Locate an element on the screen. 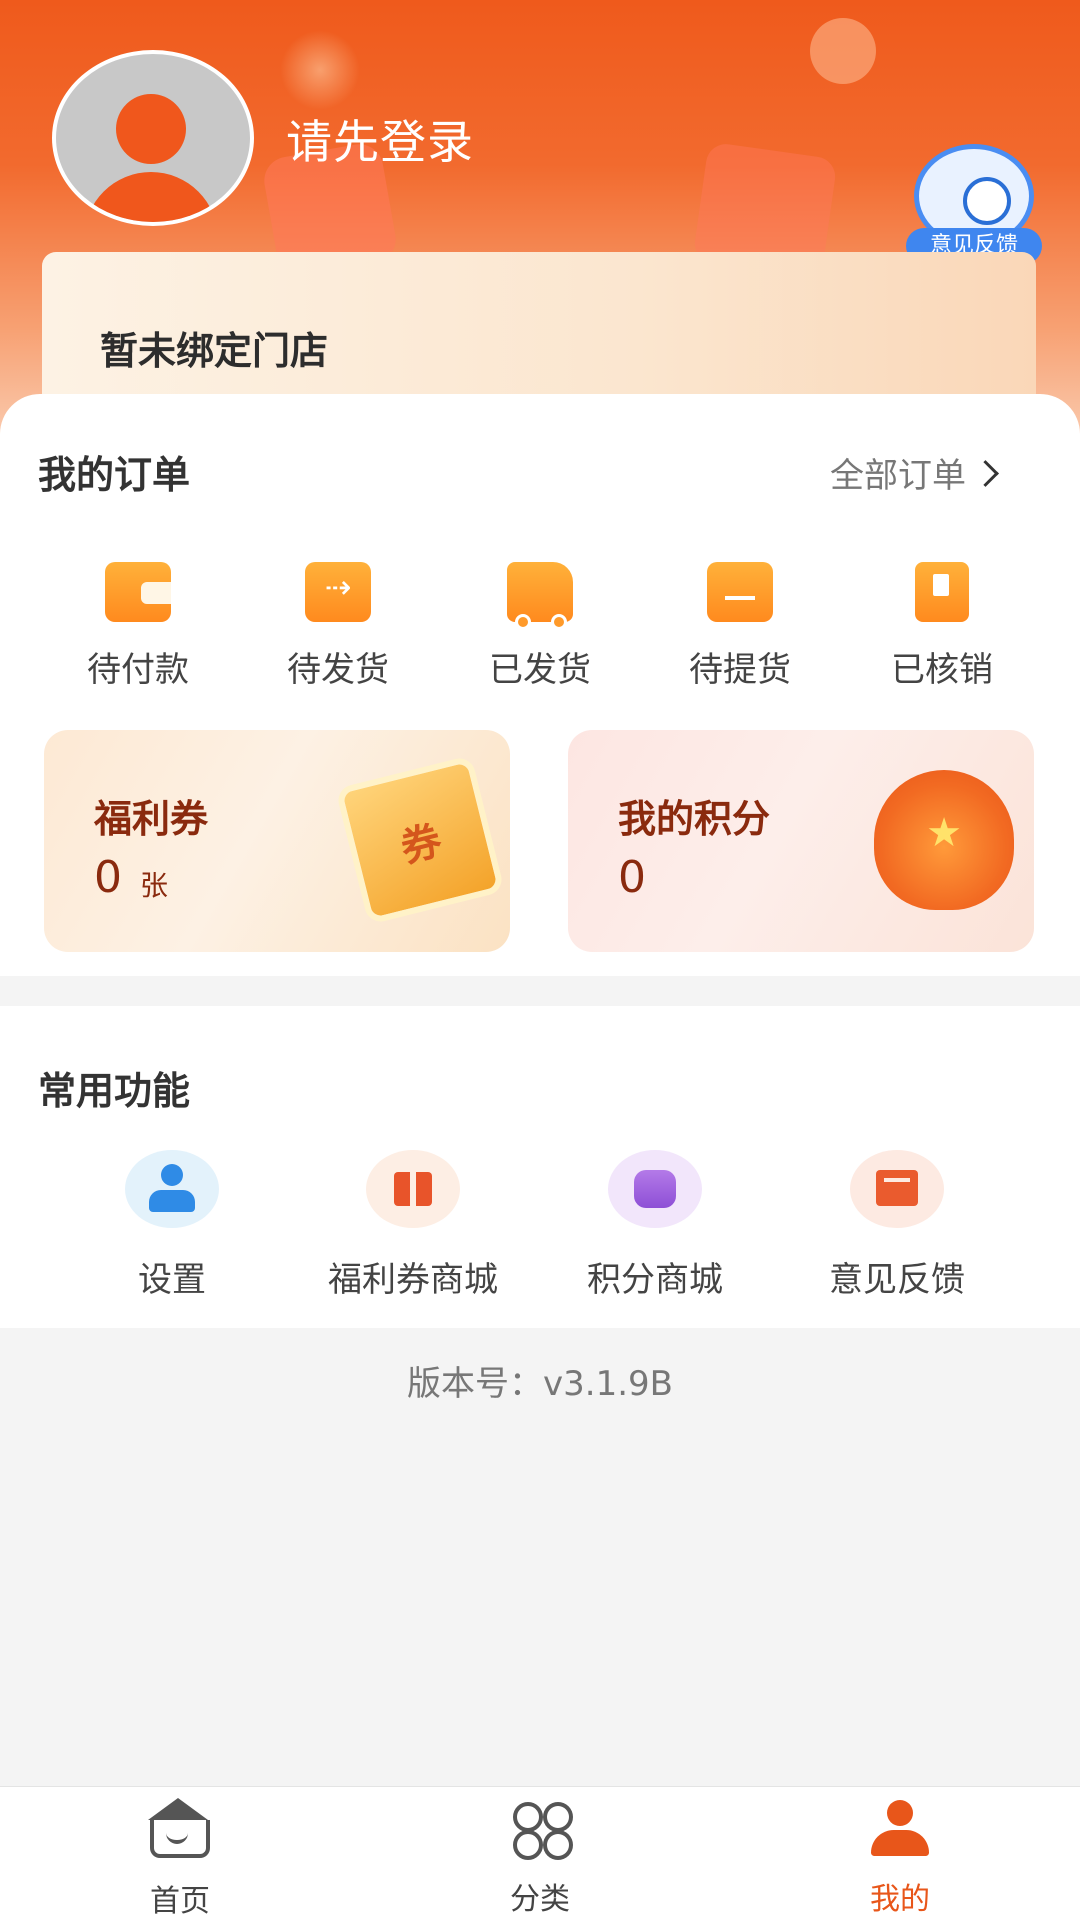 The width and height of the screenshot is (1080, 1921). category-icon is located at coordinates (540, 1830).